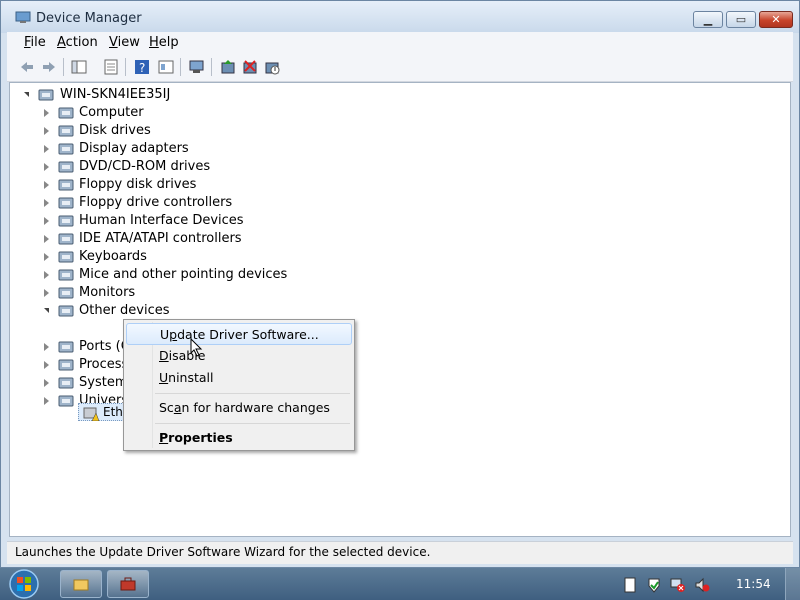 This screenshot has width=800, height=600. What do you see at coordinates (792, 584) in the screenshot?
I see `show-desktop-button` at bounding box center [792, 584].